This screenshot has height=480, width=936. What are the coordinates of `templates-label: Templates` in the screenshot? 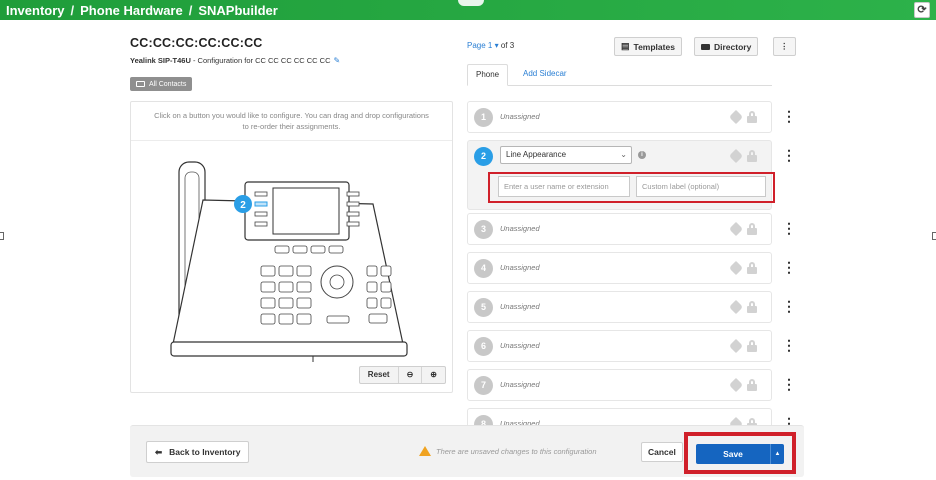 It's located at (654, 46).